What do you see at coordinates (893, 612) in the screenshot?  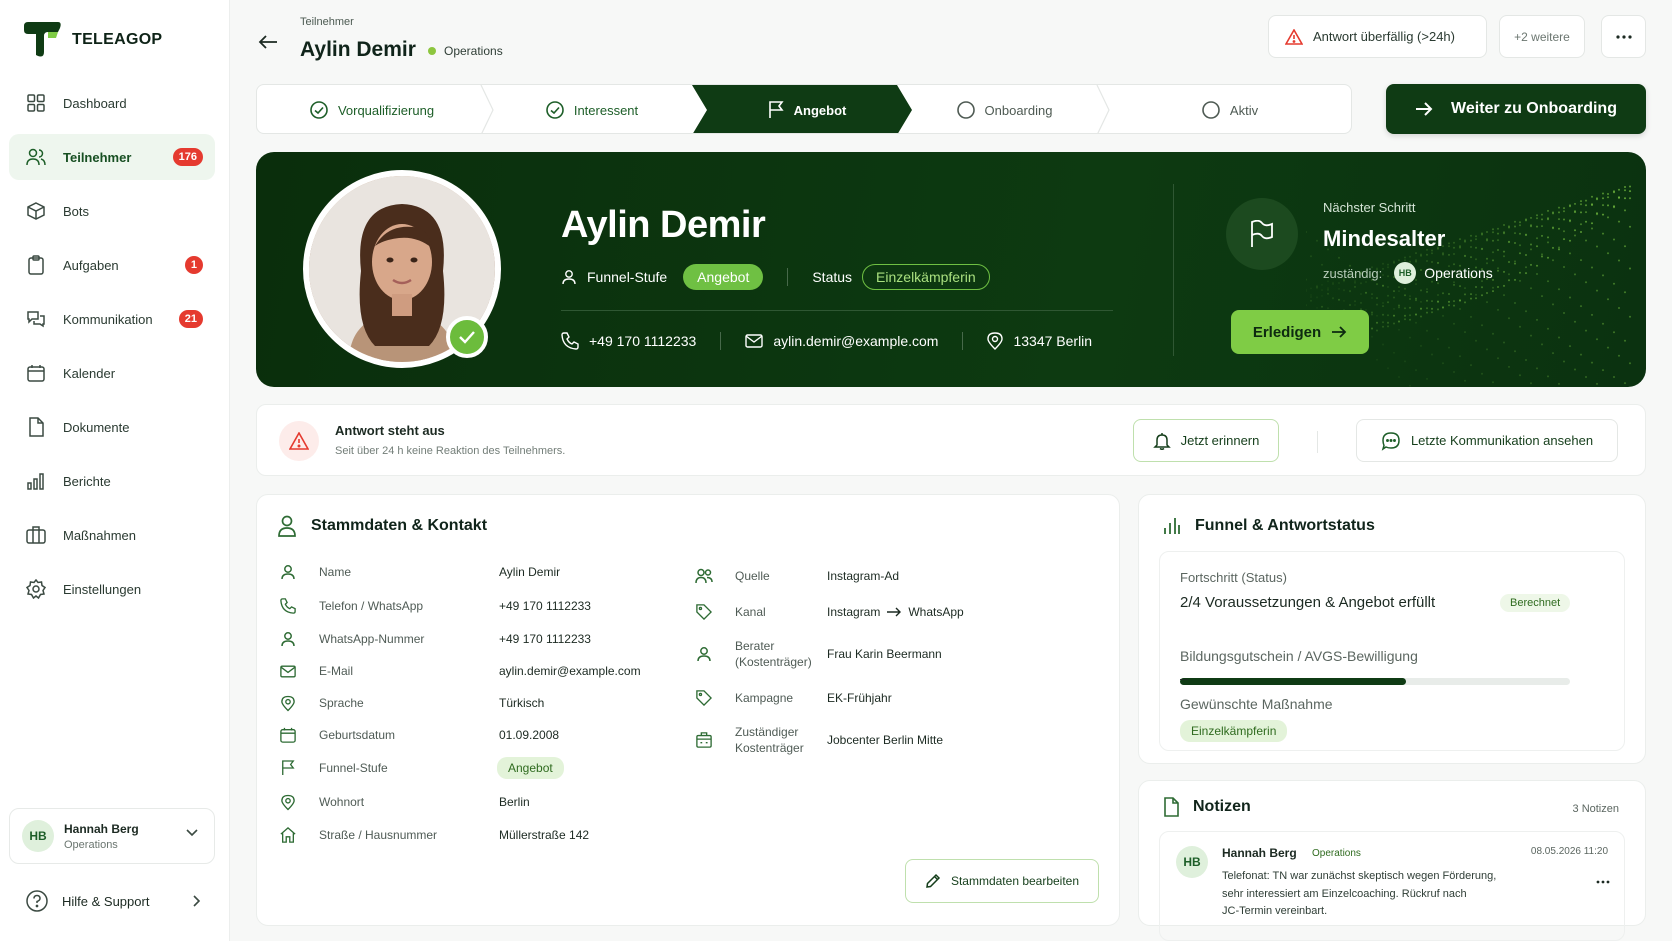 I see `field-row-kanal: Kanal Instagram WhatsApp` at bounding box center [893, 612].